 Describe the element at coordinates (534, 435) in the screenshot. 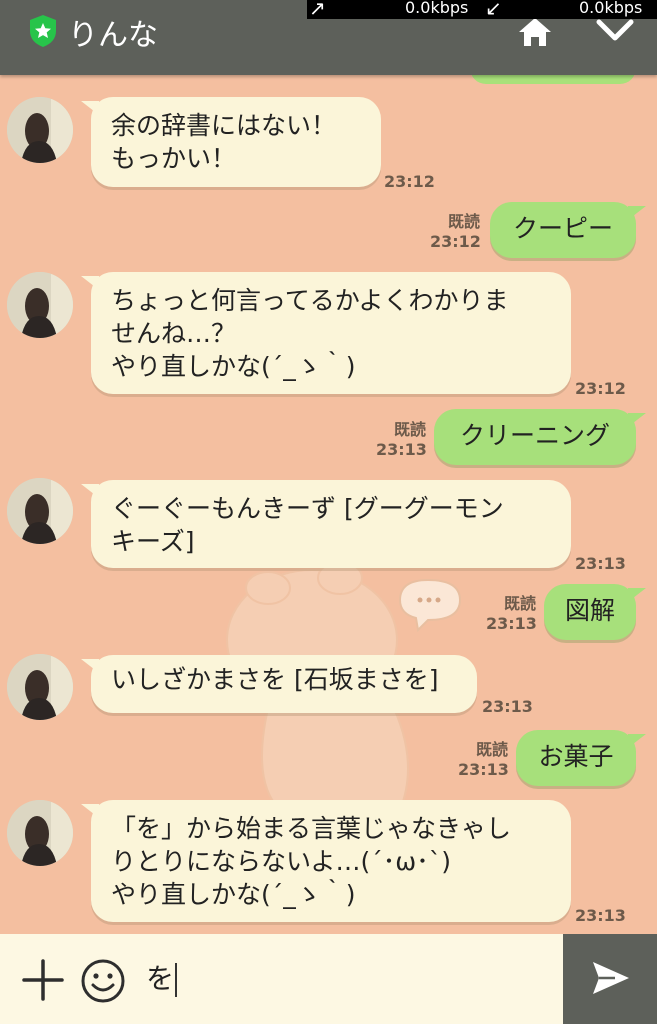

I see `message-text: クリーニング` at that location.